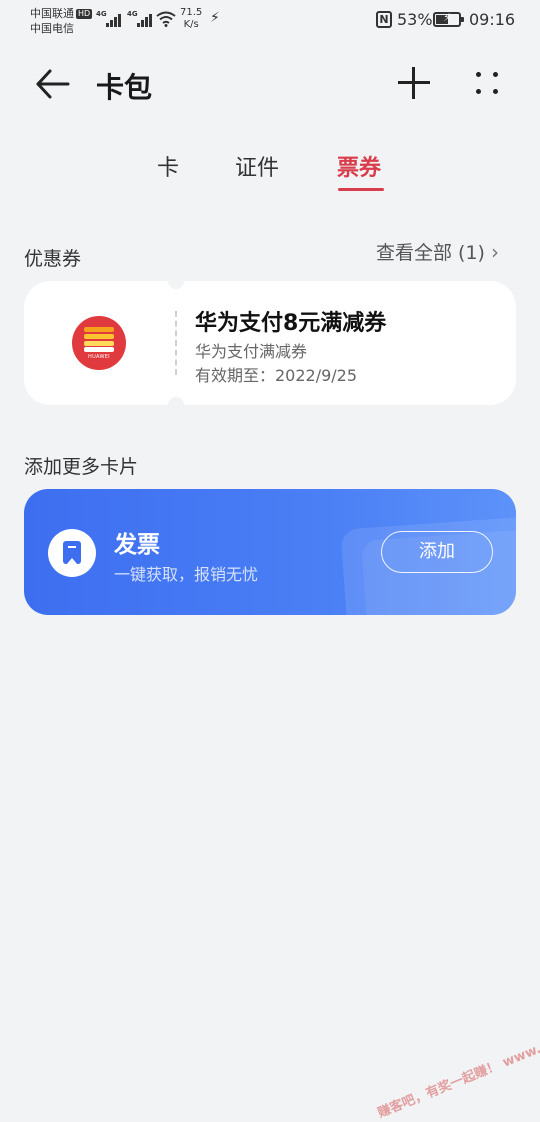 Image resolution: width=540 pixels, height=1122 pixels. What do you see at coordinates (53, 259) in the screenshot?
I see `coupons-section-title: 优惠券` at bounding box center [53, 259].